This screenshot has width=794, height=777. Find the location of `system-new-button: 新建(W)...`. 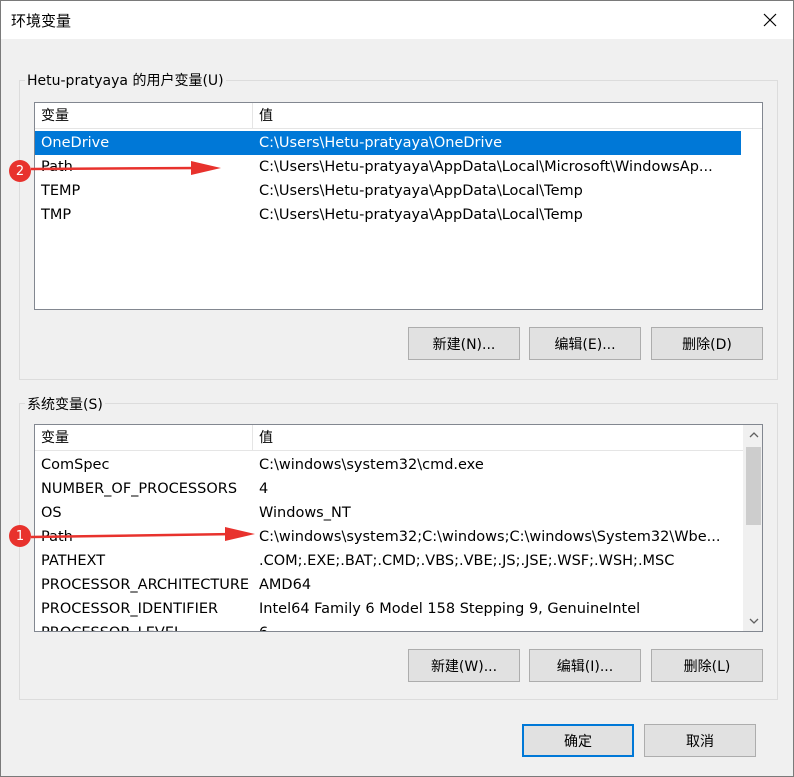

system-new-button: 新建(W)... is located at coordinates (464, 665).